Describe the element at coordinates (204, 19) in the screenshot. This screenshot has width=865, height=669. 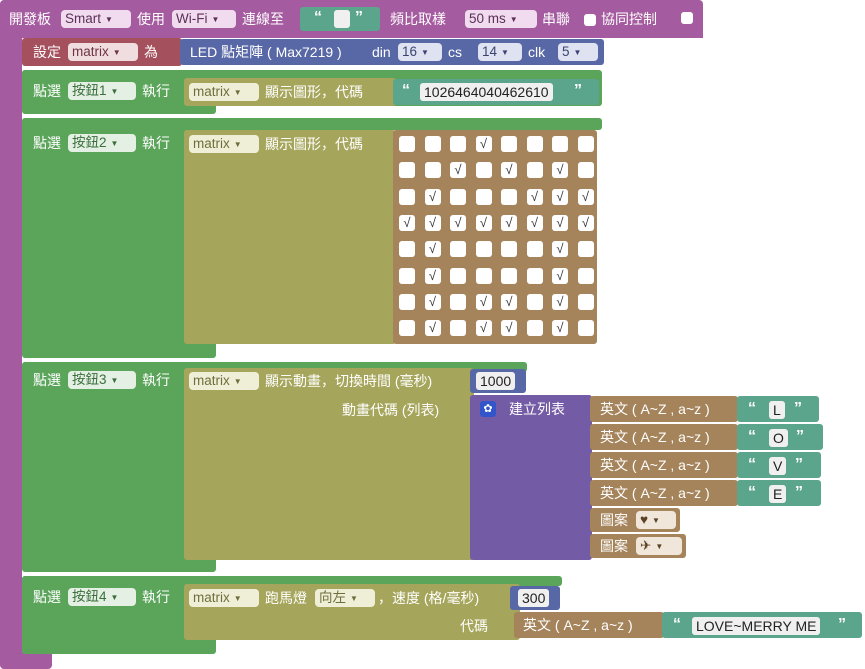
I see `network-dropdown: Wi-Fi ▼` at that location.